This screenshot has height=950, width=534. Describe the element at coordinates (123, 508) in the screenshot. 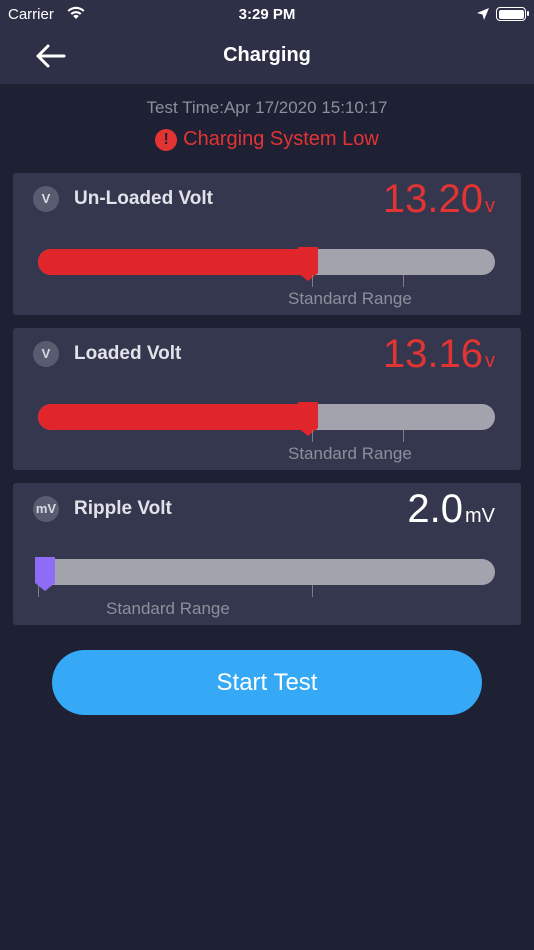

I see `card-label: Ripple Volt` at that location.